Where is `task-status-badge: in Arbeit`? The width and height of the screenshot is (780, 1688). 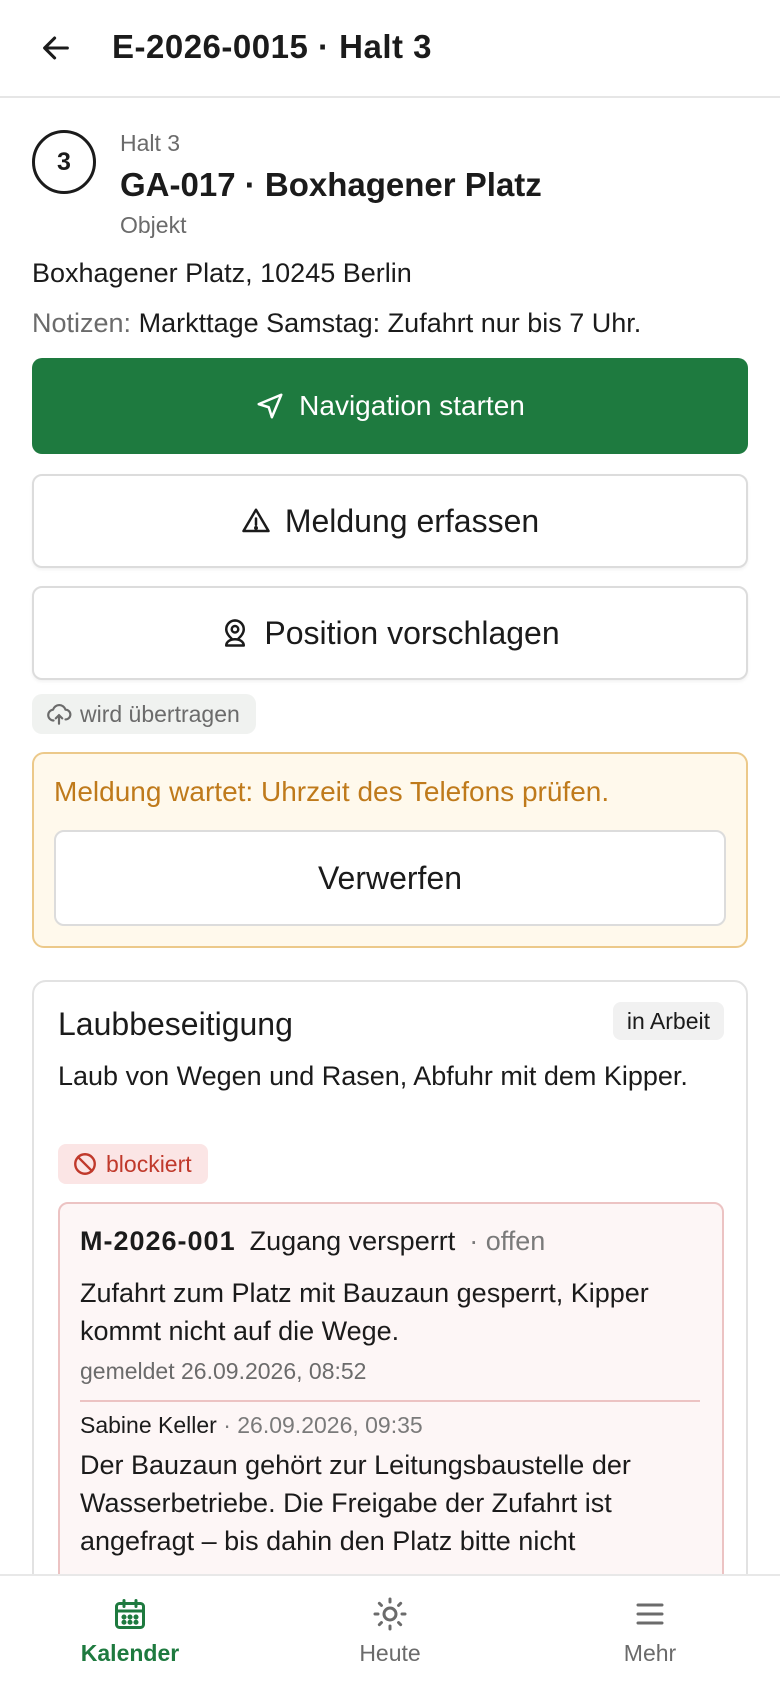 task-status-badge: in Arbeit is located at coordinates (668, 1021).